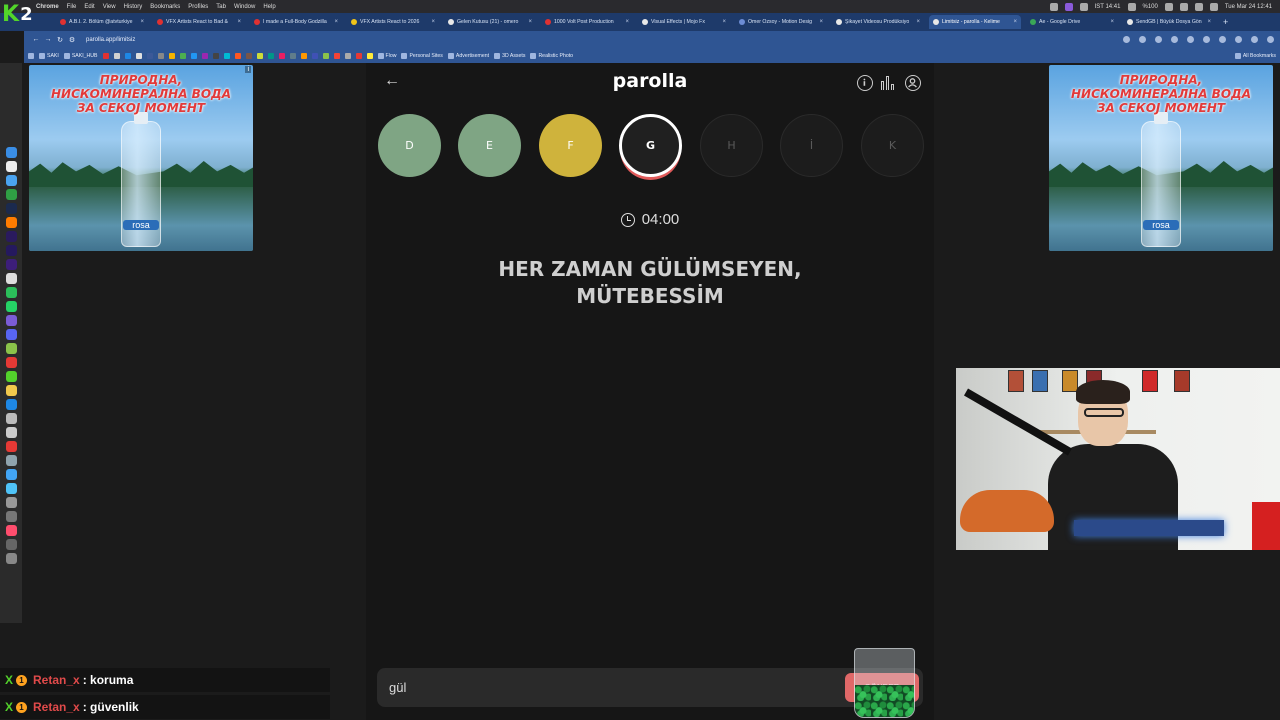  What do you see at coordinates (975, 22) in the screenshot?
I see `browser-tab-active: Limitsiz - parolla - Kelime ×` at bounding box center [975, 22].